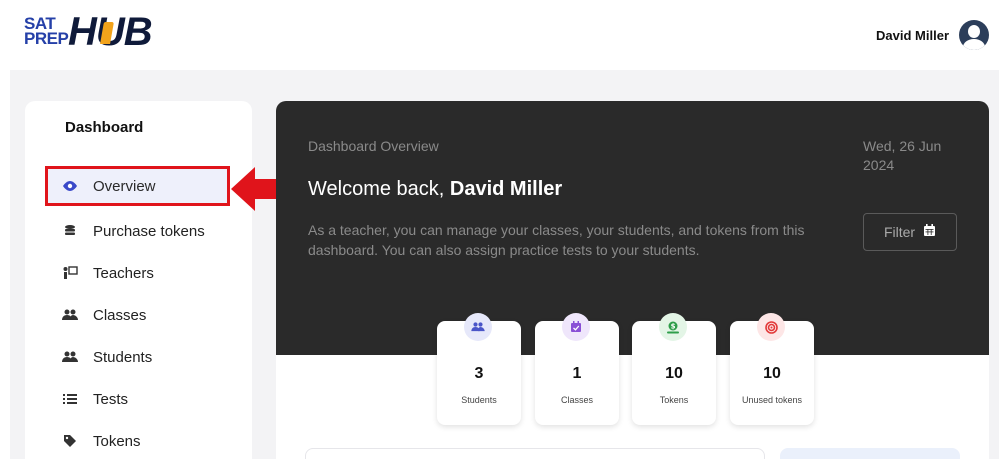  Describe the element at coordinates (479, 373) in the screenshot. I see `stat-value: 3` at that location.